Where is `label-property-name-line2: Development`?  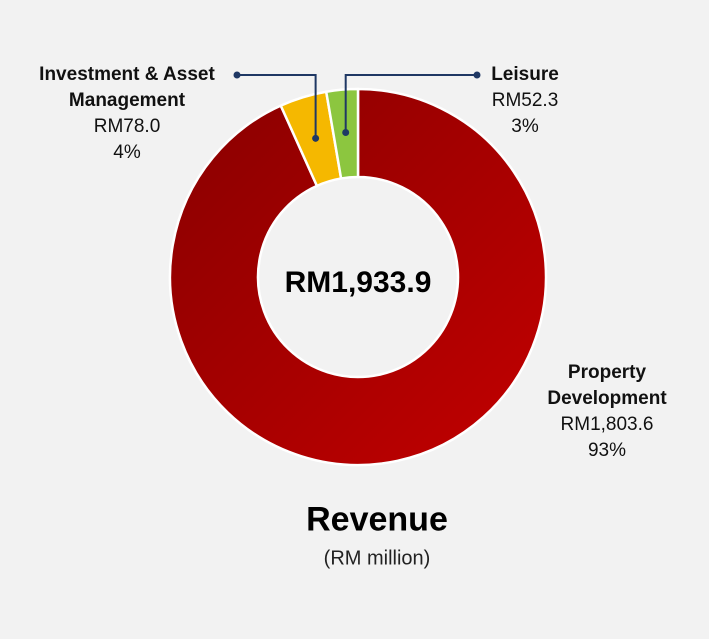 label-property-name-line2: Development is located at coordinates (607, 398).